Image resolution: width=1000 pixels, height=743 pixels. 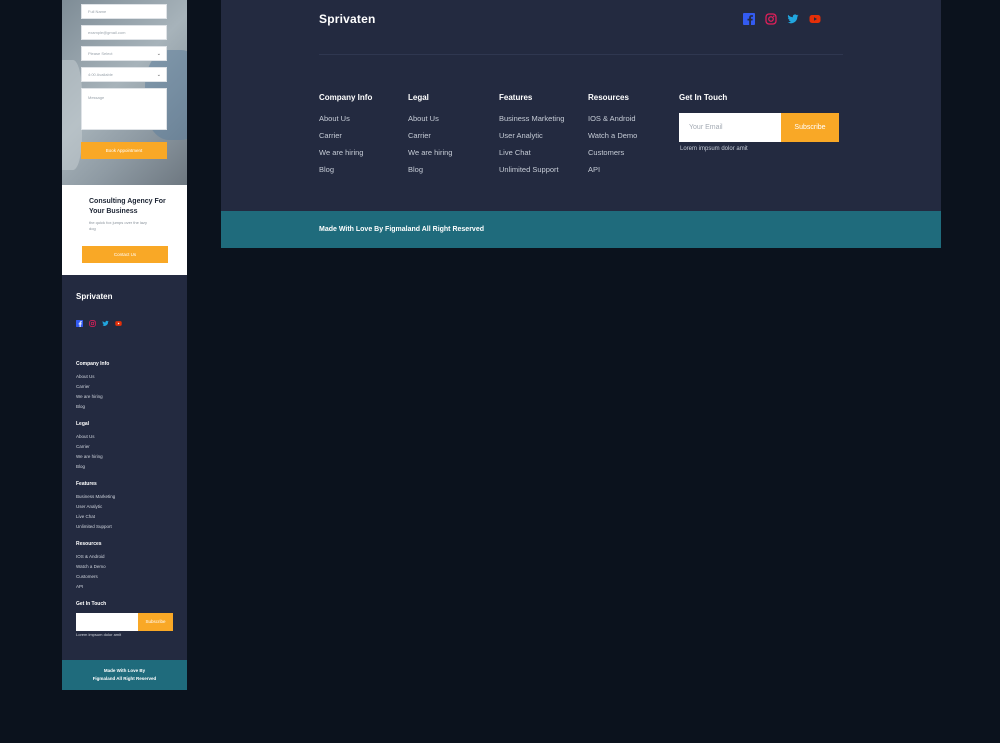 What do you see at coordinates (531, 153) in the screenshot?
I see `footer-link-live-chat: Live Chat` at bounding box center [531, 153].